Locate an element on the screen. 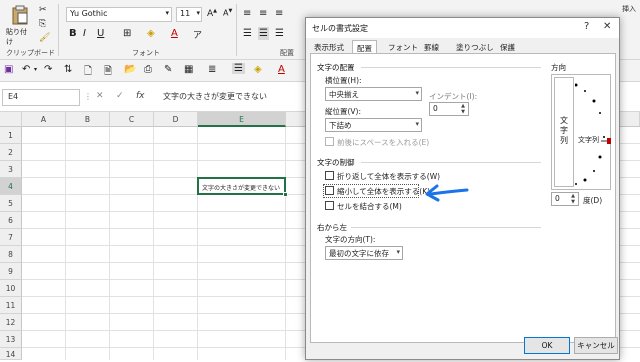  column-header-a: A is located at coordinates (44, 119).